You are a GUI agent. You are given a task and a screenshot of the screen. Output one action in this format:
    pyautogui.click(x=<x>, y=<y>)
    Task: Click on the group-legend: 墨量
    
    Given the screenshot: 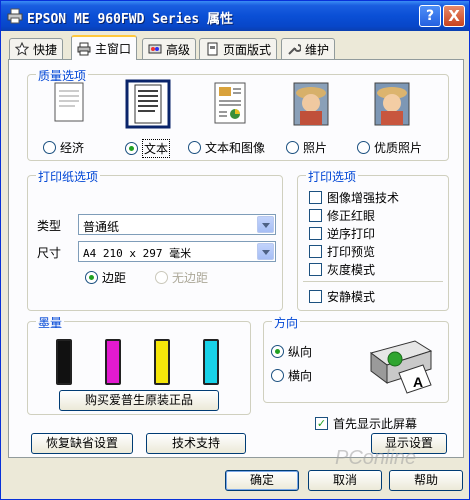 What is the action you would take?
    pyautogui.click(x=50, y=322)
    